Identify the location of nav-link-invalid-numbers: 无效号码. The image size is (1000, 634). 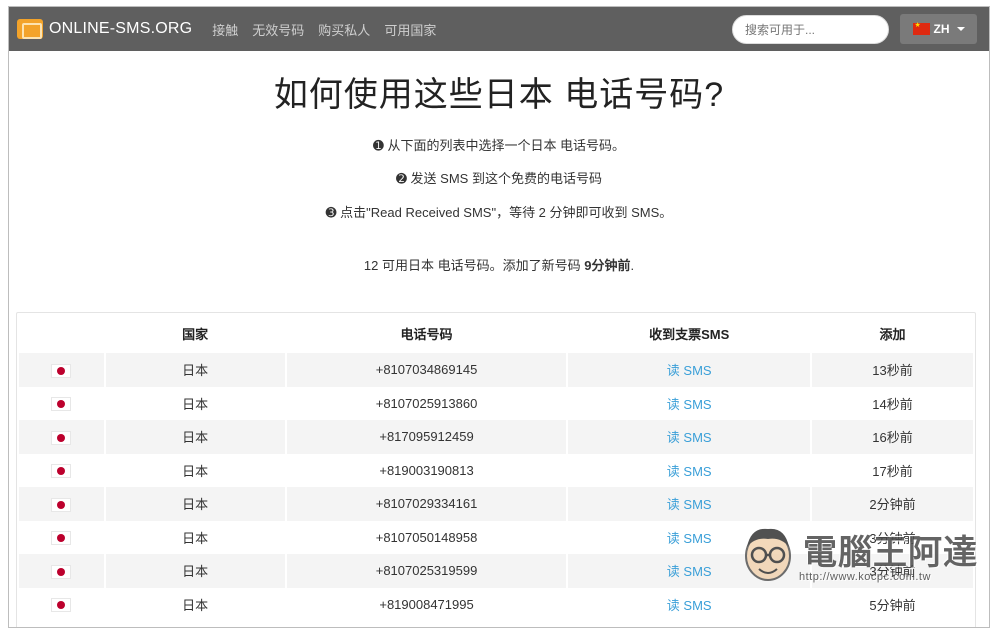
(278, 29).